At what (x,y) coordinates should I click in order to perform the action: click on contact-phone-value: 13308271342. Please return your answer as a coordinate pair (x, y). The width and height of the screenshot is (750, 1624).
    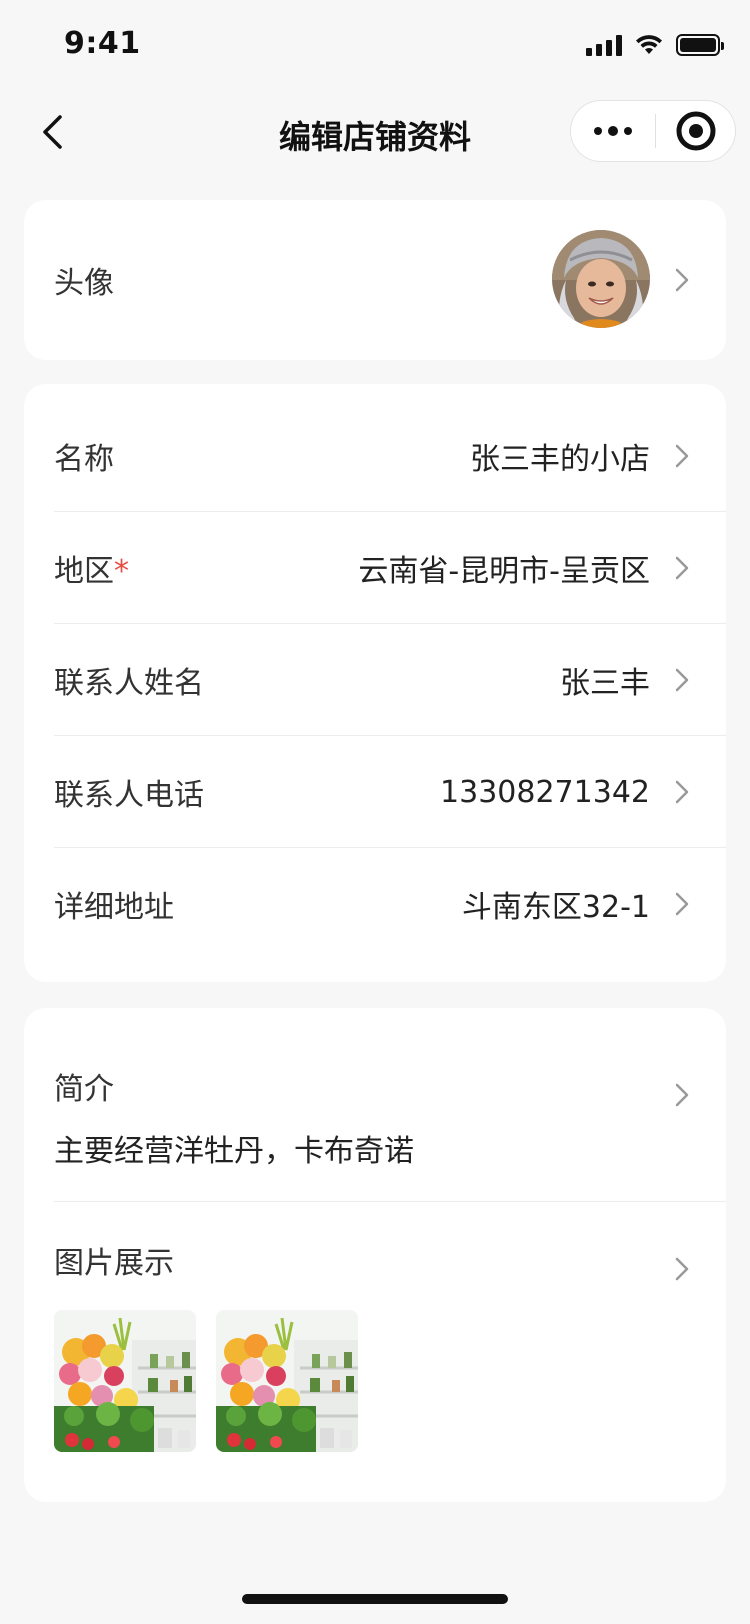
    Looking at the image, I should click on (545, 792).